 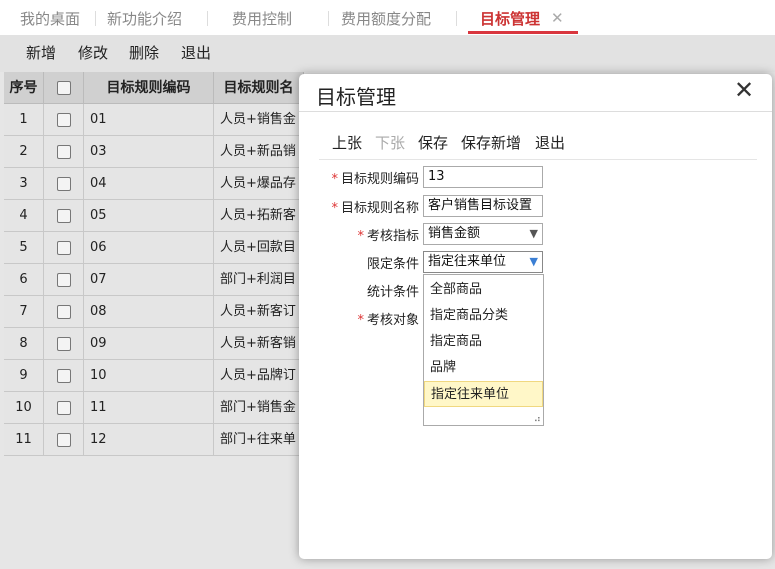 I want to click on row-seq: 11, so click(x=24, y=440).